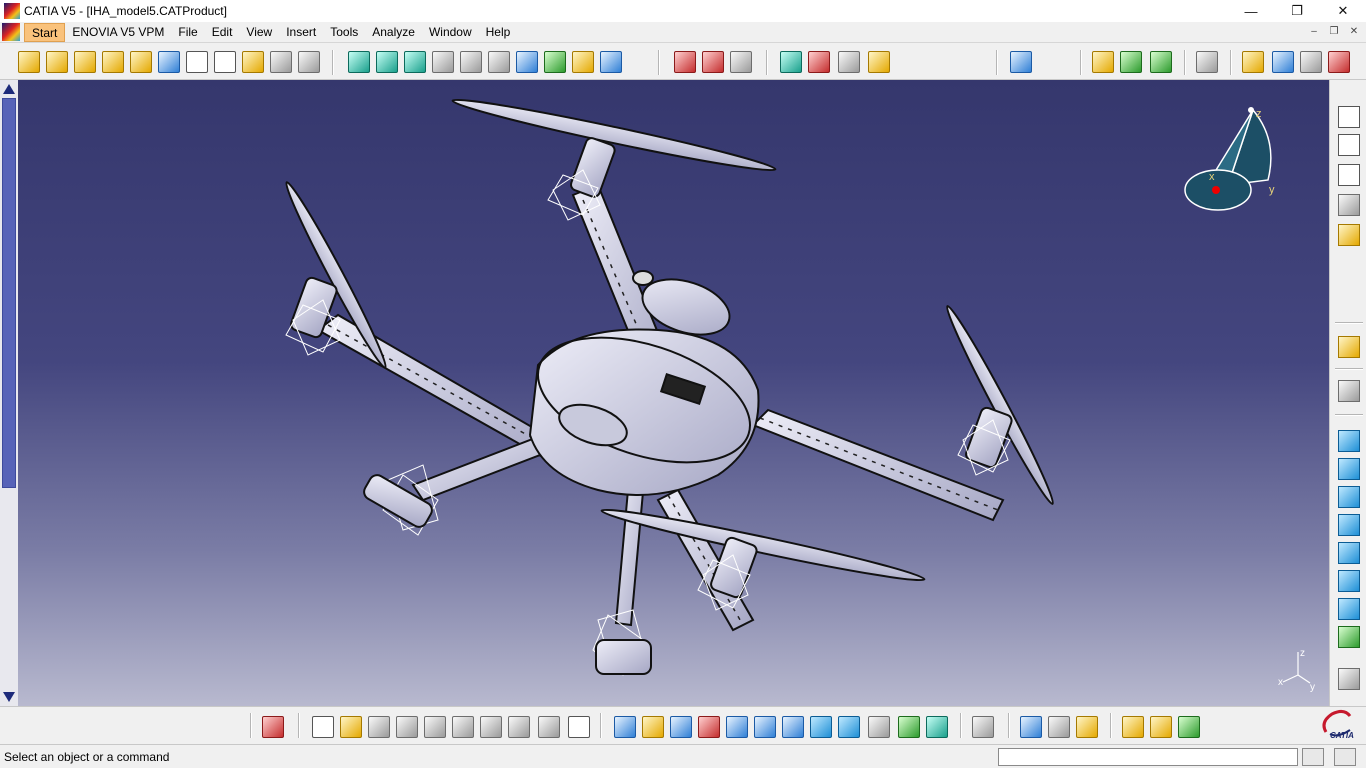 The image size is (1366, 768). What do you see at coordinates (579, 727) in the screenshot?
I see `whats-this-icon` at bounding box center [579, 727].